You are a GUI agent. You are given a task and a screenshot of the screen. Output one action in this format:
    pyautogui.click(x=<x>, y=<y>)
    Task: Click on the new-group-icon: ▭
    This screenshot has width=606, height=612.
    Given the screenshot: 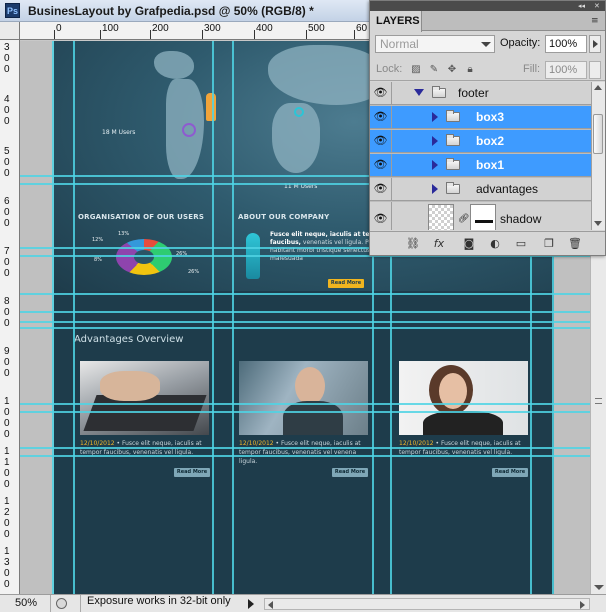 What is the action you would take?
    pyautogui.click(x=521, y=244)
    